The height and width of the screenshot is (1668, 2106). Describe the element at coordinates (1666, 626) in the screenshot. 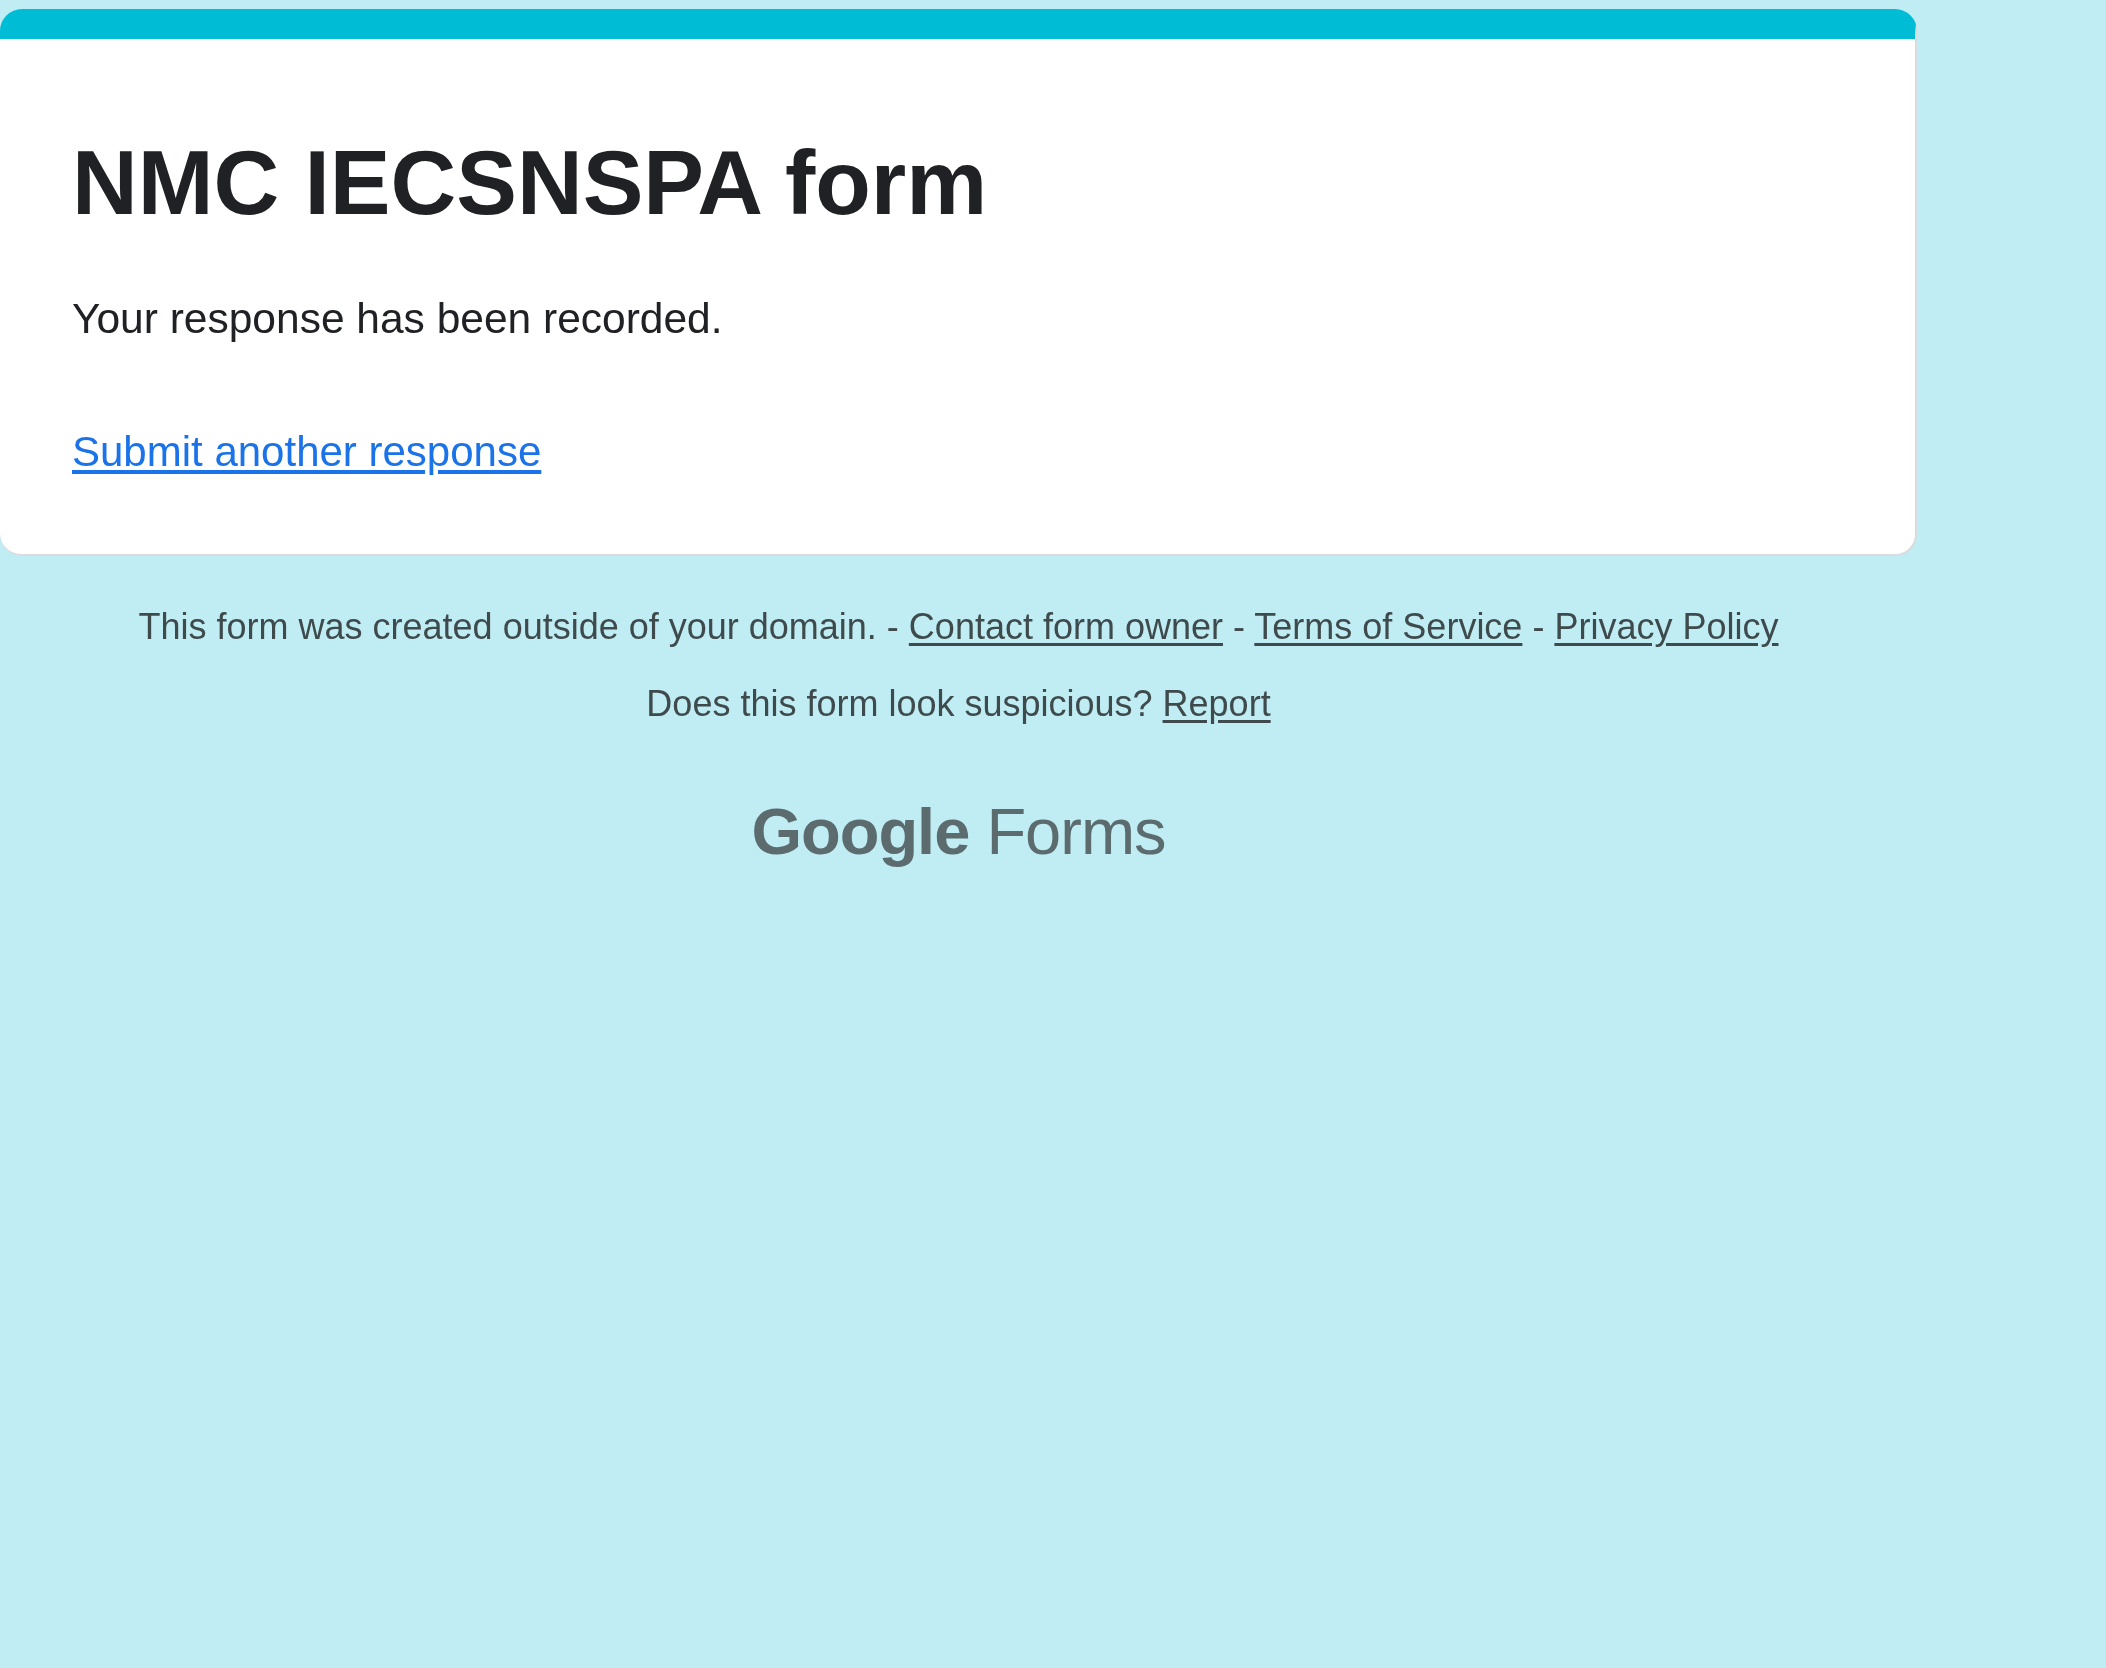

I see `footer-link: Privacy Policy` at that location.